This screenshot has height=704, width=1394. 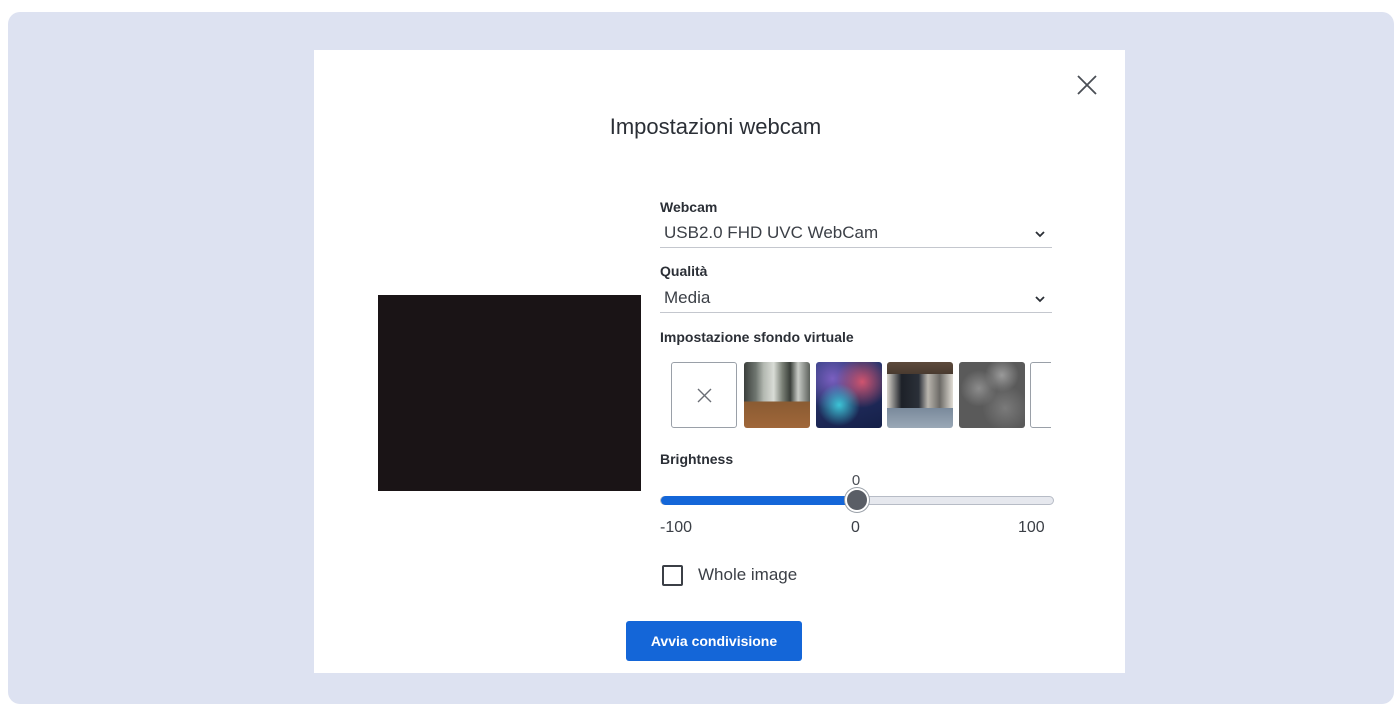 I want to click on background-option-nebula, so click(x=849, y=395).